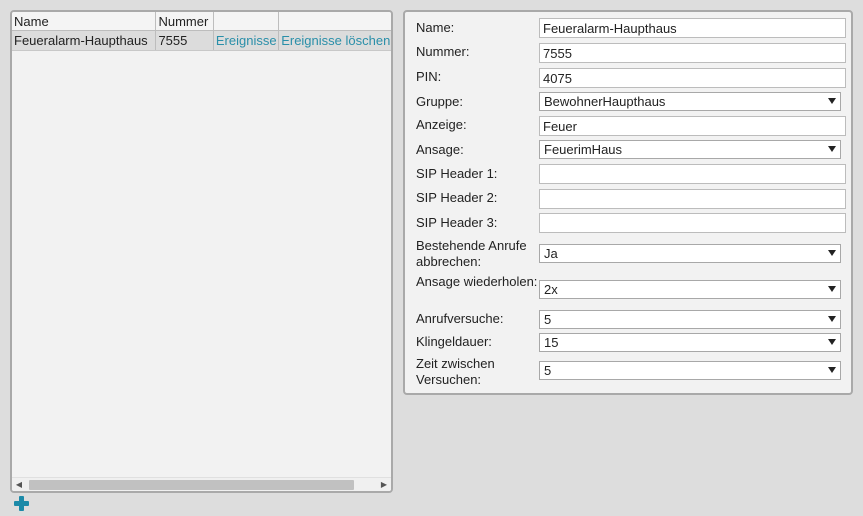 The image size is (863, 516). I want to click on sip2-input, so click(692, 199).